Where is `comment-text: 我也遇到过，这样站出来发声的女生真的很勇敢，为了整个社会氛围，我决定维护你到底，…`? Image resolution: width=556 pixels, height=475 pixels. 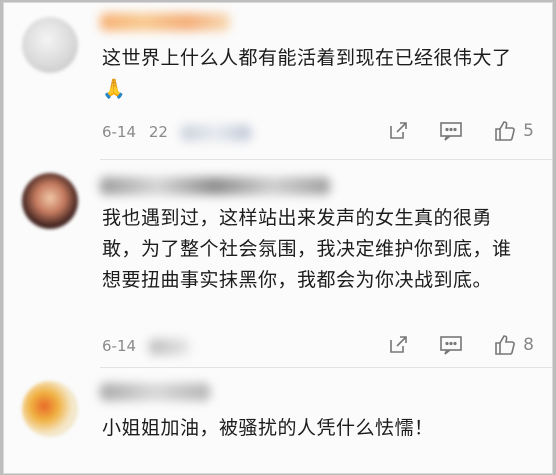 comment-text: 我也遇到过，这样站出来发声的女生真的很勇敢，为了整个社会氛围，我决定维护你到底，… is located at coordinates (307, 249).